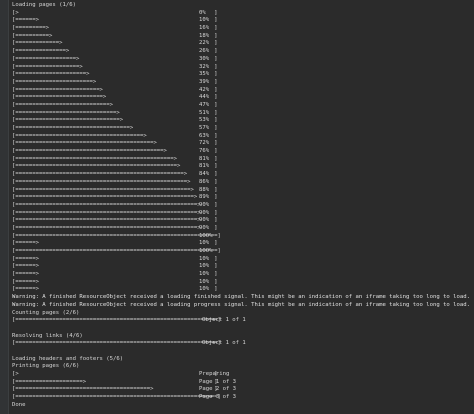 Image resolution: width=474 pixels, height=414 pixels. Describe the element at coordinates (204, 181) in the screenshot. I see `console-line-status: 86%` at that location.